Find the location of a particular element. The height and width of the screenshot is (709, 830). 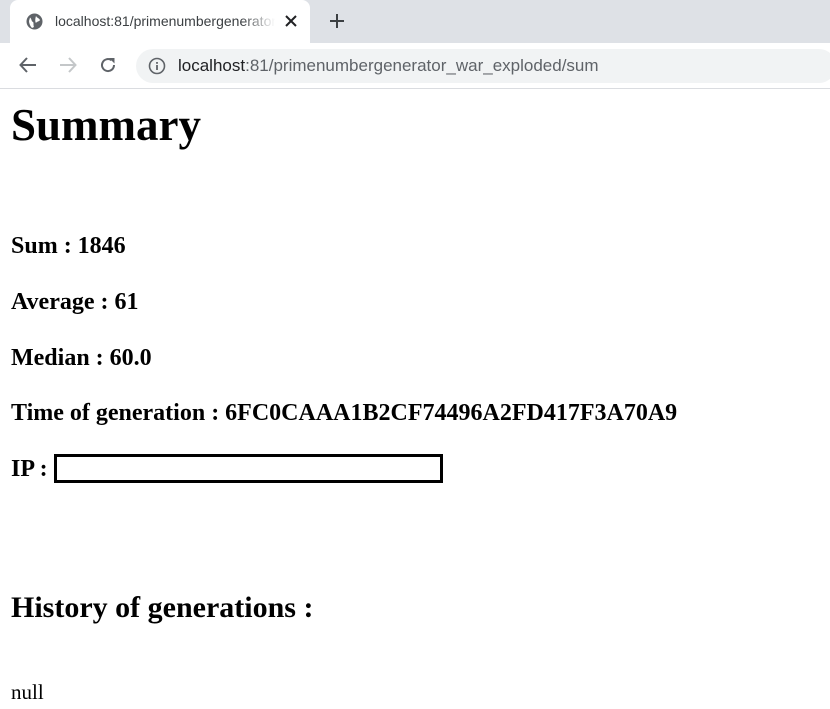

average-stat: Average : 61 is located at coordinates (75, 302).